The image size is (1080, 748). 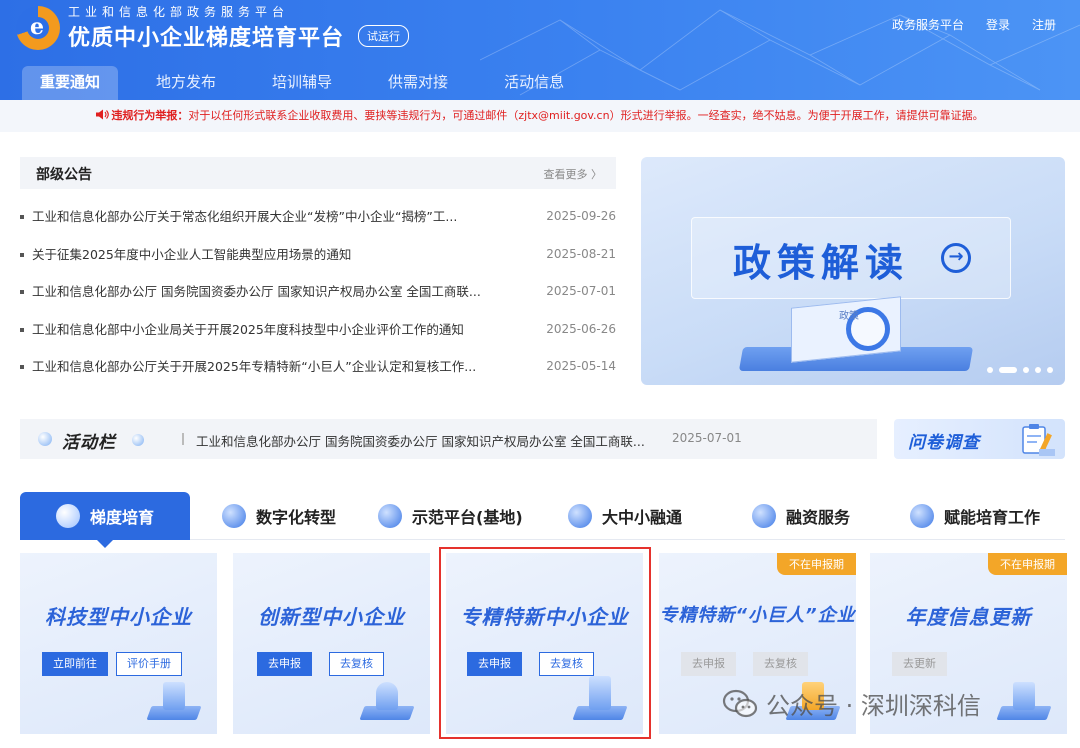 What do you see at coordinates (149, 664) in the screenshot?
I see `evaluation-manual-button: 评价手册` at bounding box center [149, 664].